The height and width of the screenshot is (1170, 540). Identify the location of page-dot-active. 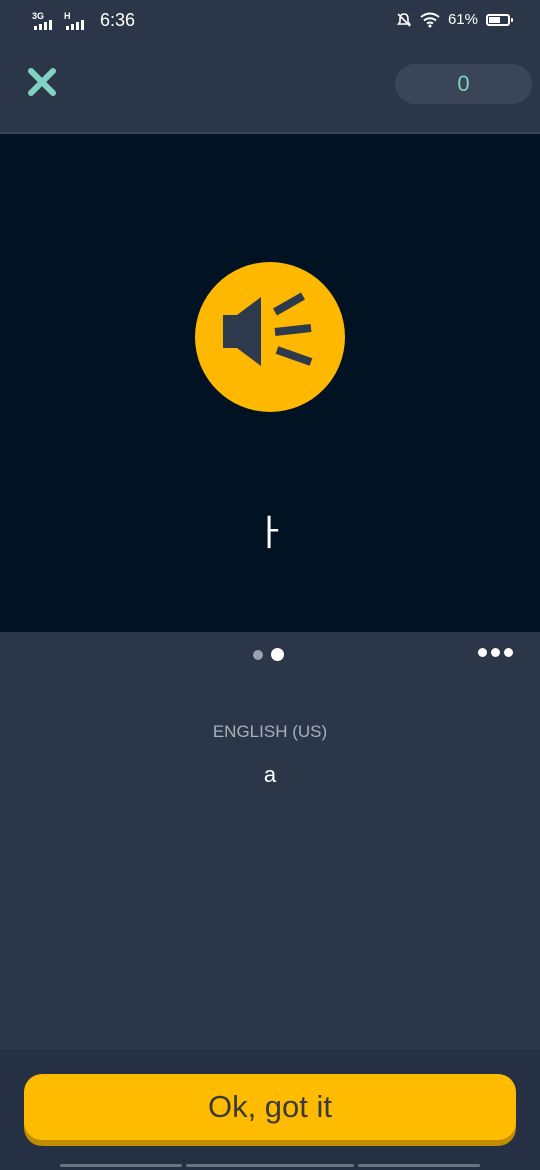
(277, 654).